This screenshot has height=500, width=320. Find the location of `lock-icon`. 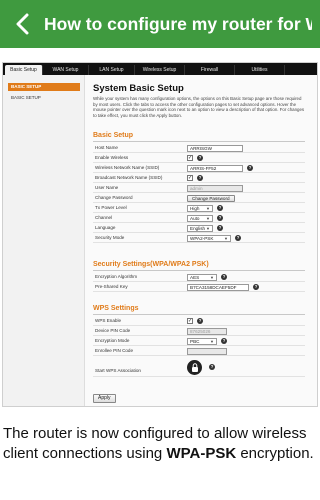

lock-icon is located at coordinates (194, 367).